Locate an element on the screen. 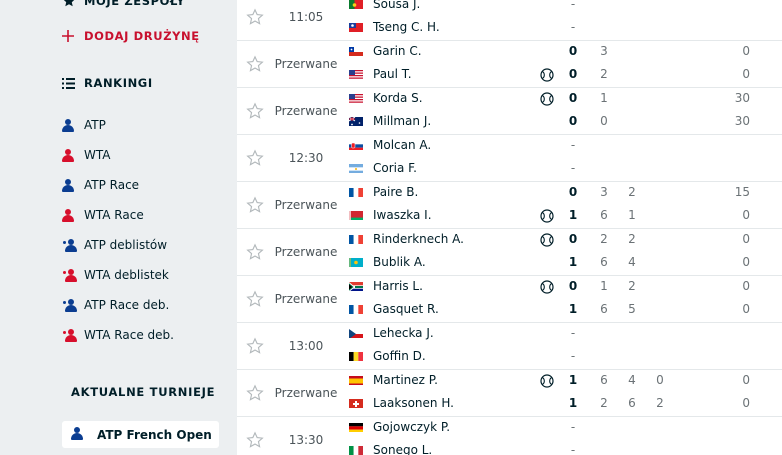  match-row: Przerwane Harris L. 0 1 2 0 Gasquet R. 1 6 5 0 is located at coordinates (509, 299).